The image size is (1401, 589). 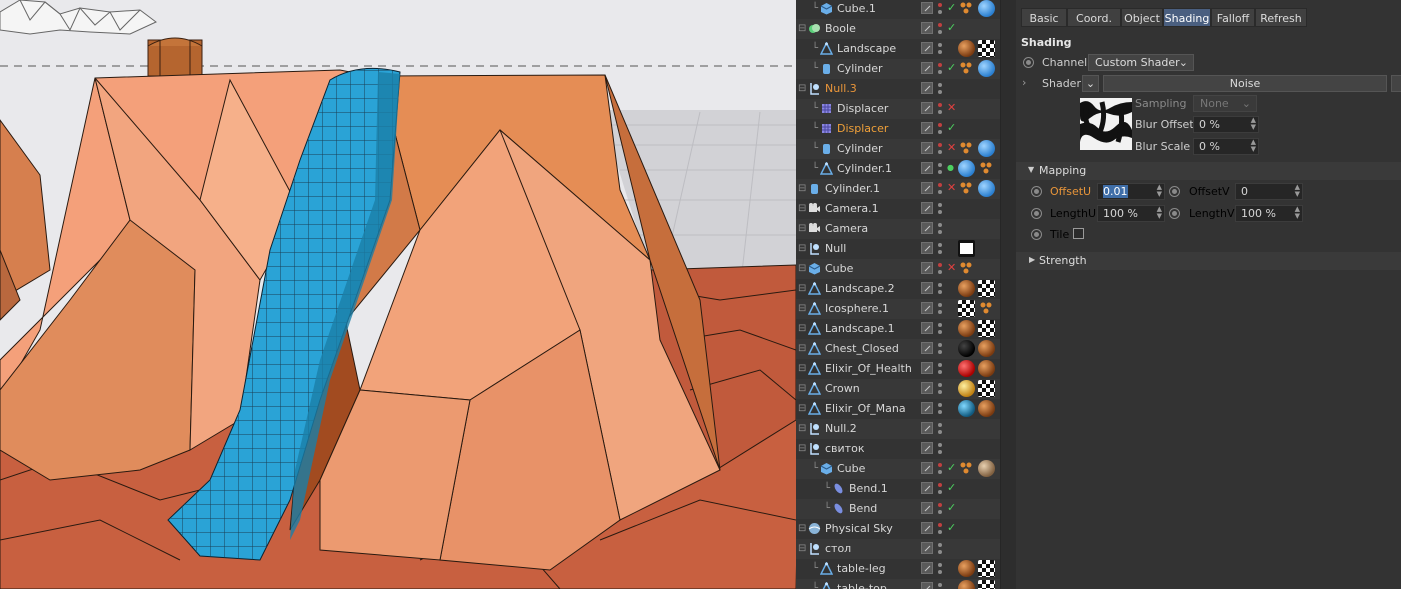 I want to click on shader-extra-button, so click(x=1396, y=83).